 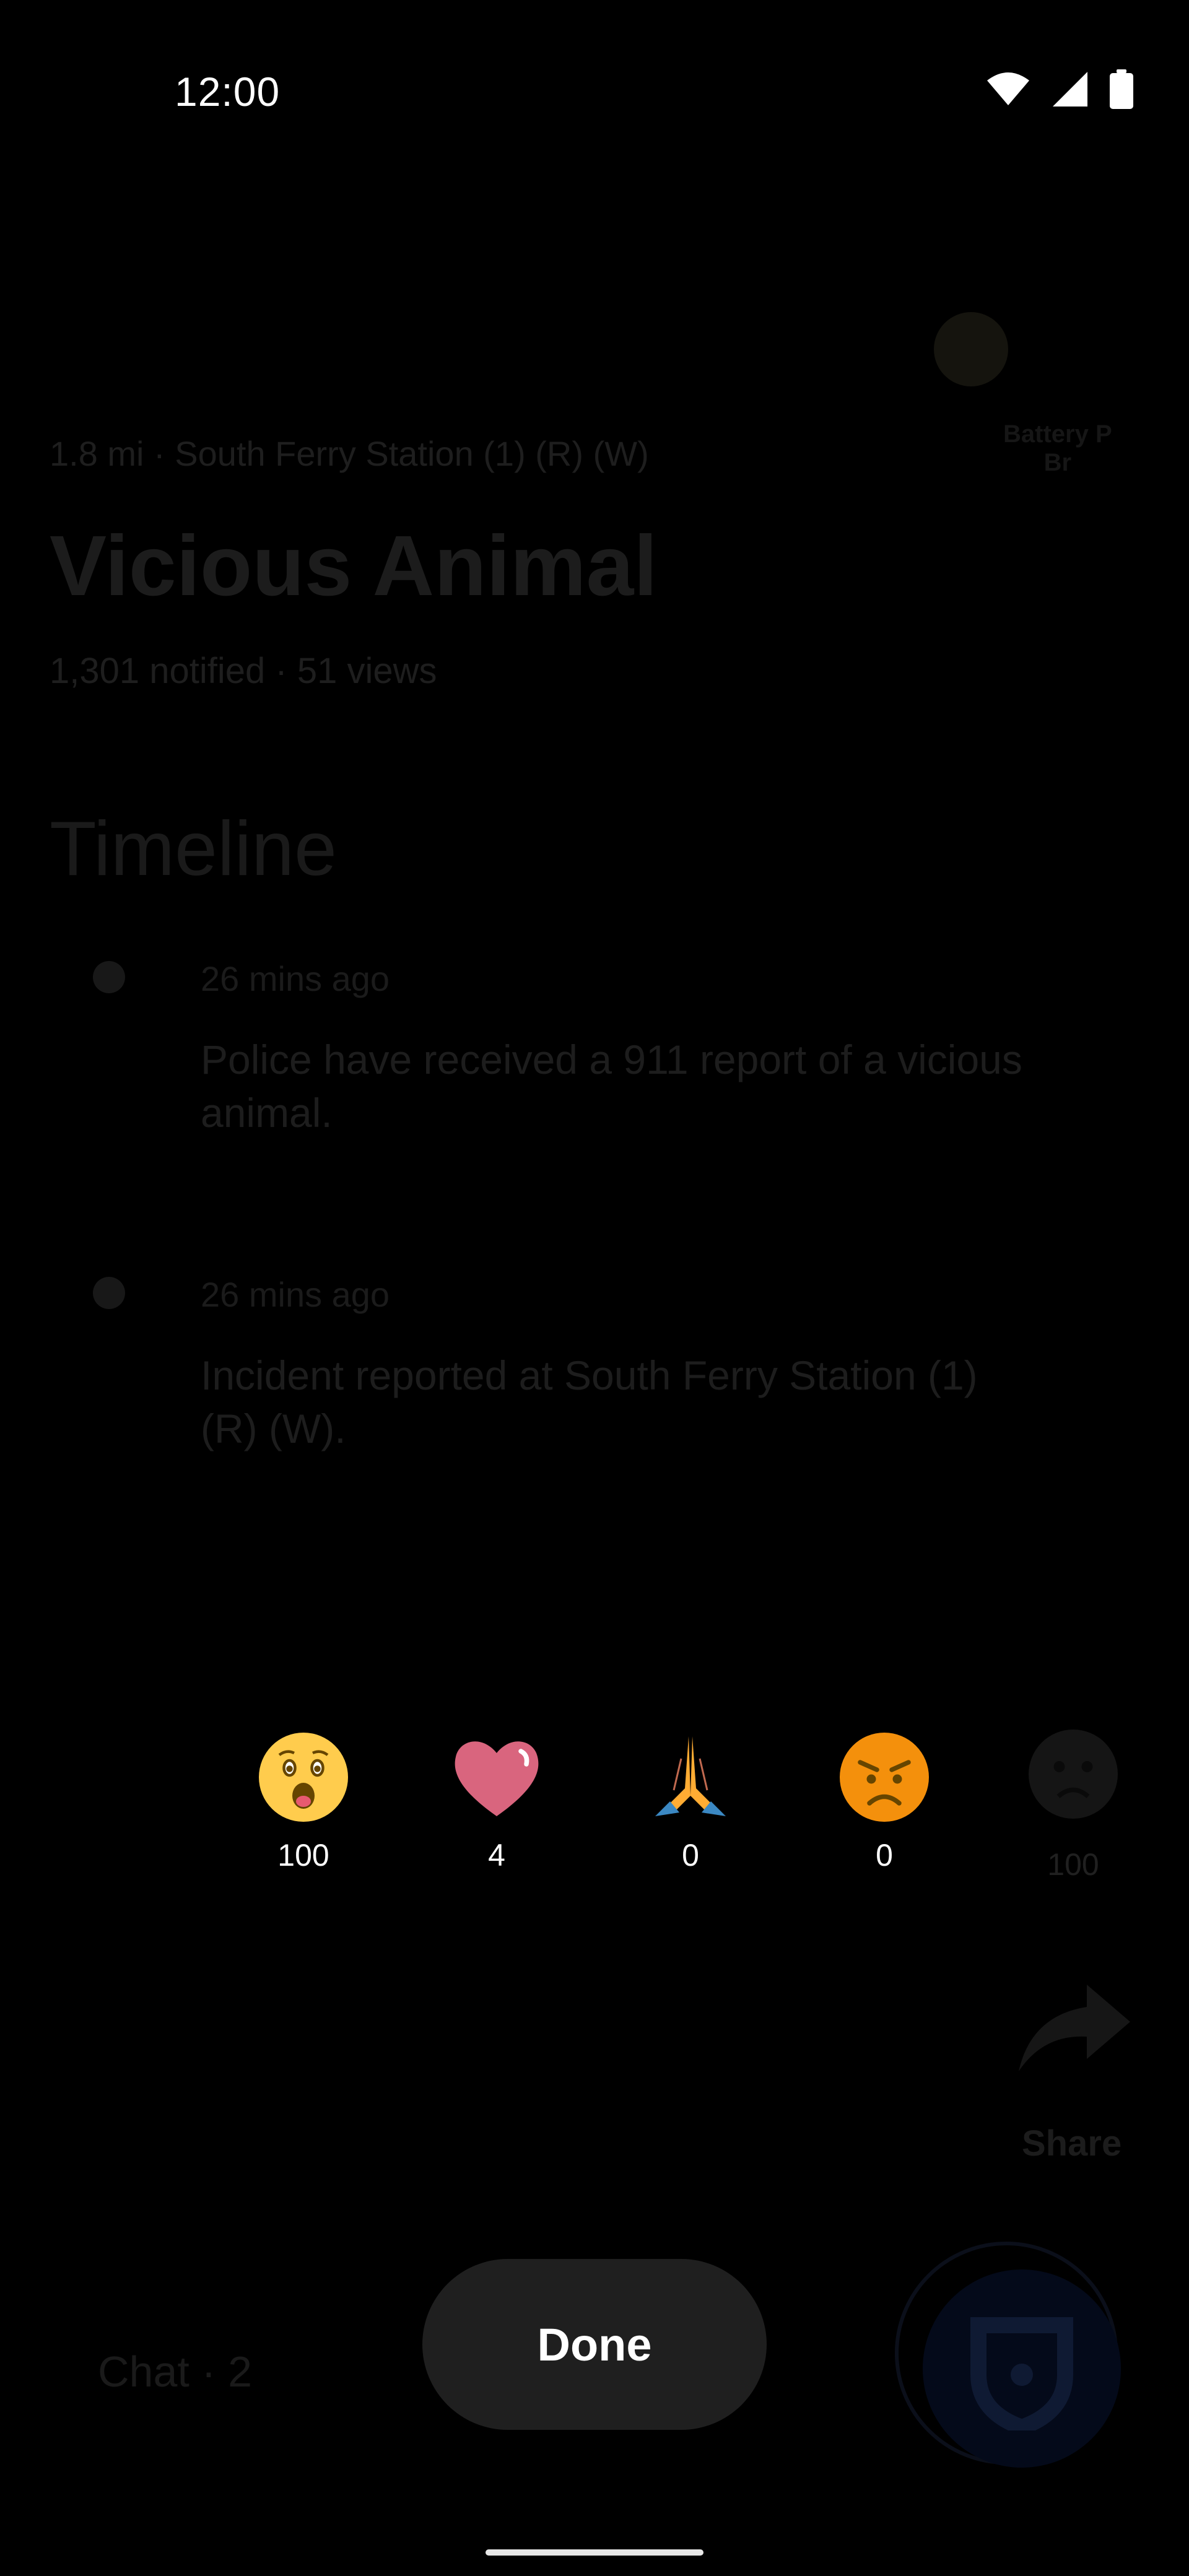 I want to click on citizen-fab, so click(x=1022, y=2368).